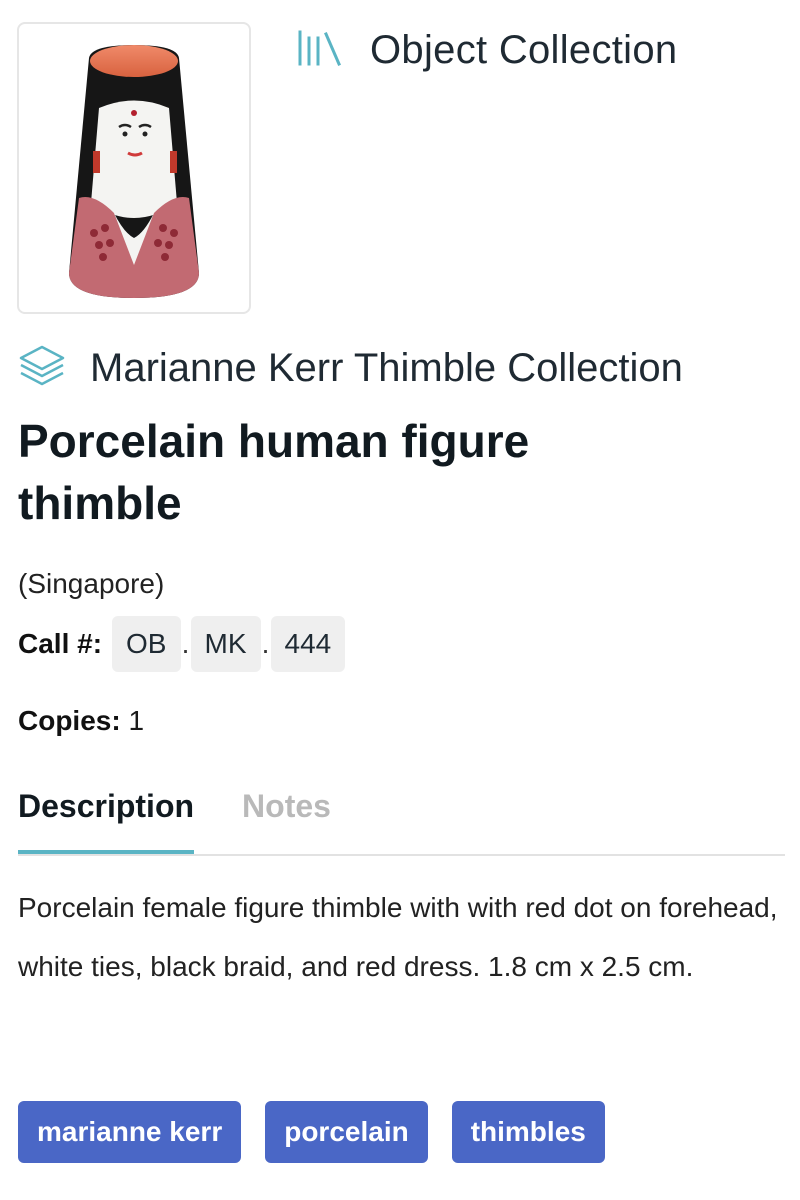 This screenshot has height=1200, width=800. I want to click on item-origin: (Singapore), so click(91, 583).